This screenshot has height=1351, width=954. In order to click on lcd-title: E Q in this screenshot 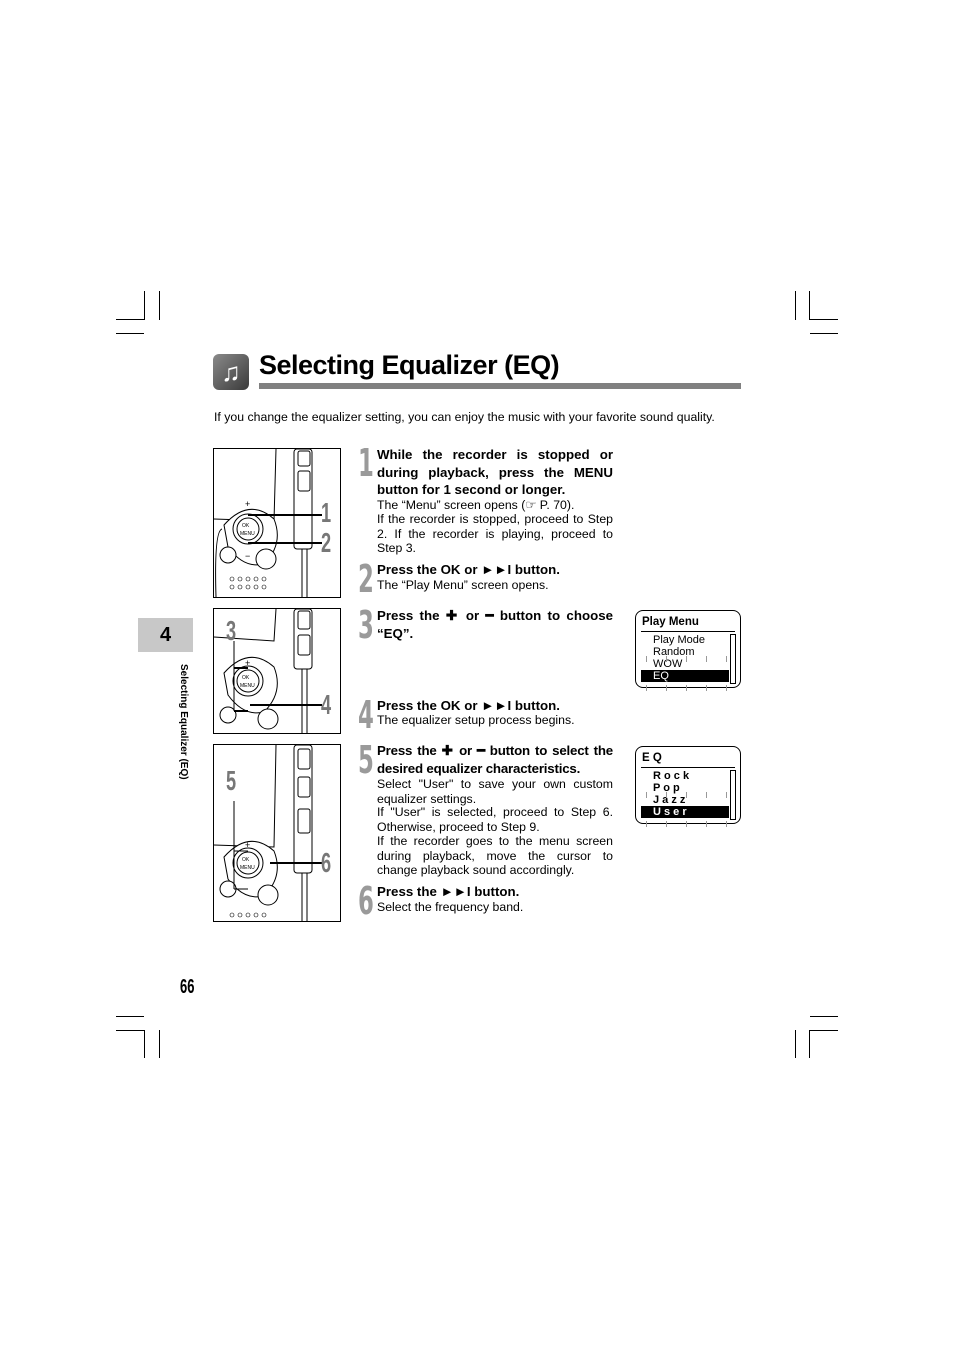, I will do `click(652, 758)`.